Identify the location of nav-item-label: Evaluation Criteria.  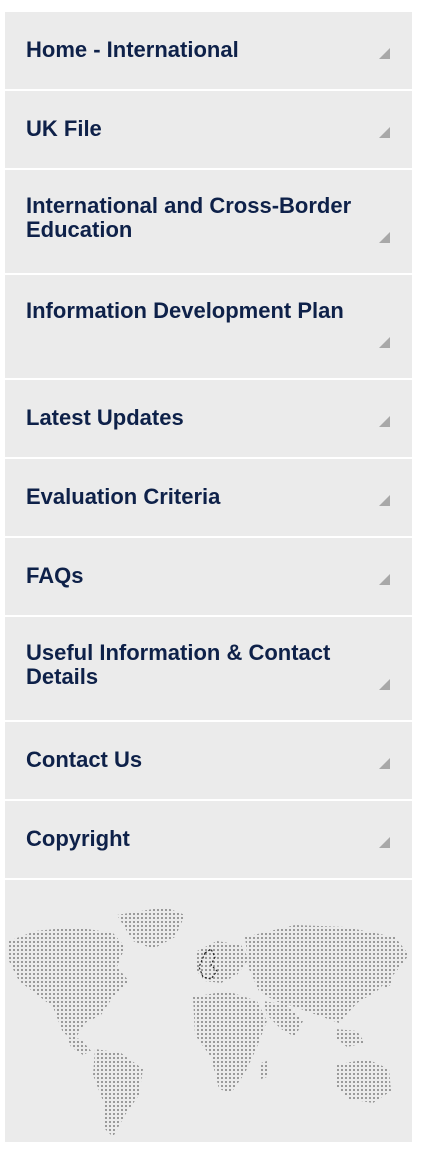
(123, 496).